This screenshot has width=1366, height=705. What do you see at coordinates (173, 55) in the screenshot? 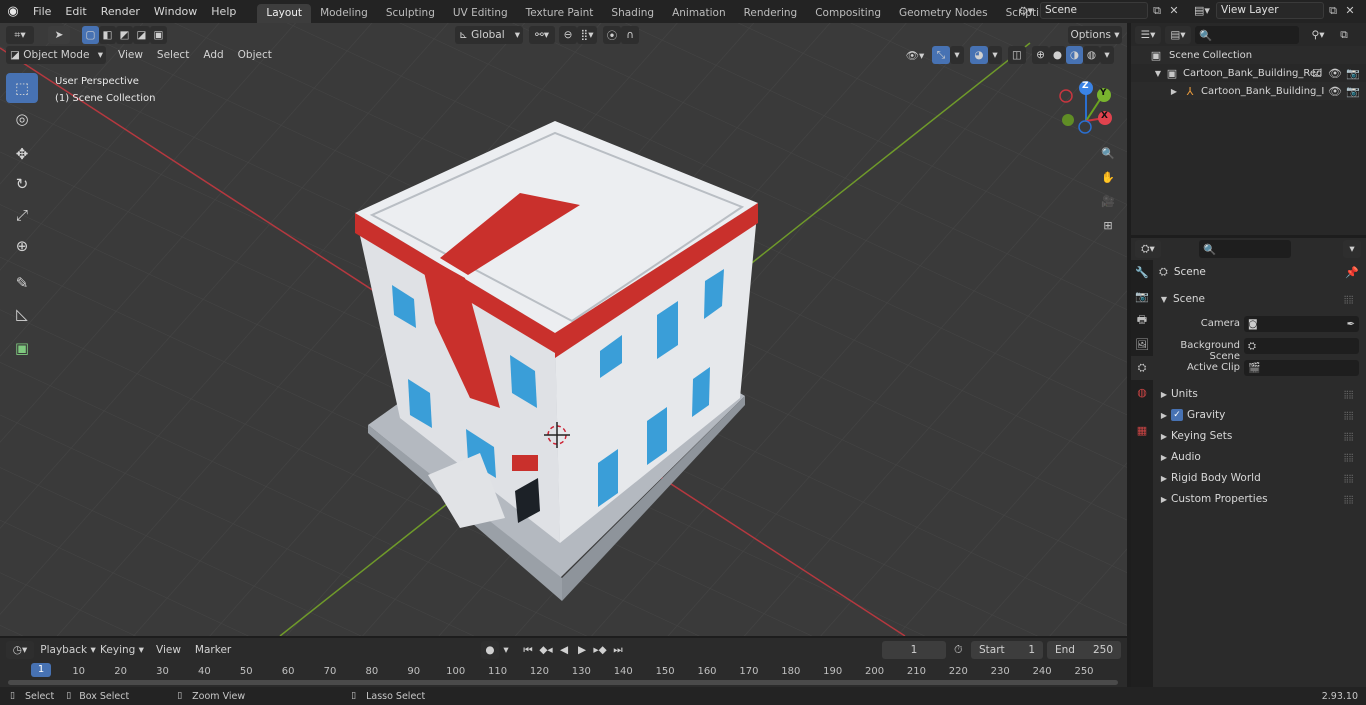
I see `viewport-menu-select: Select` at bounding box center [173, 55].